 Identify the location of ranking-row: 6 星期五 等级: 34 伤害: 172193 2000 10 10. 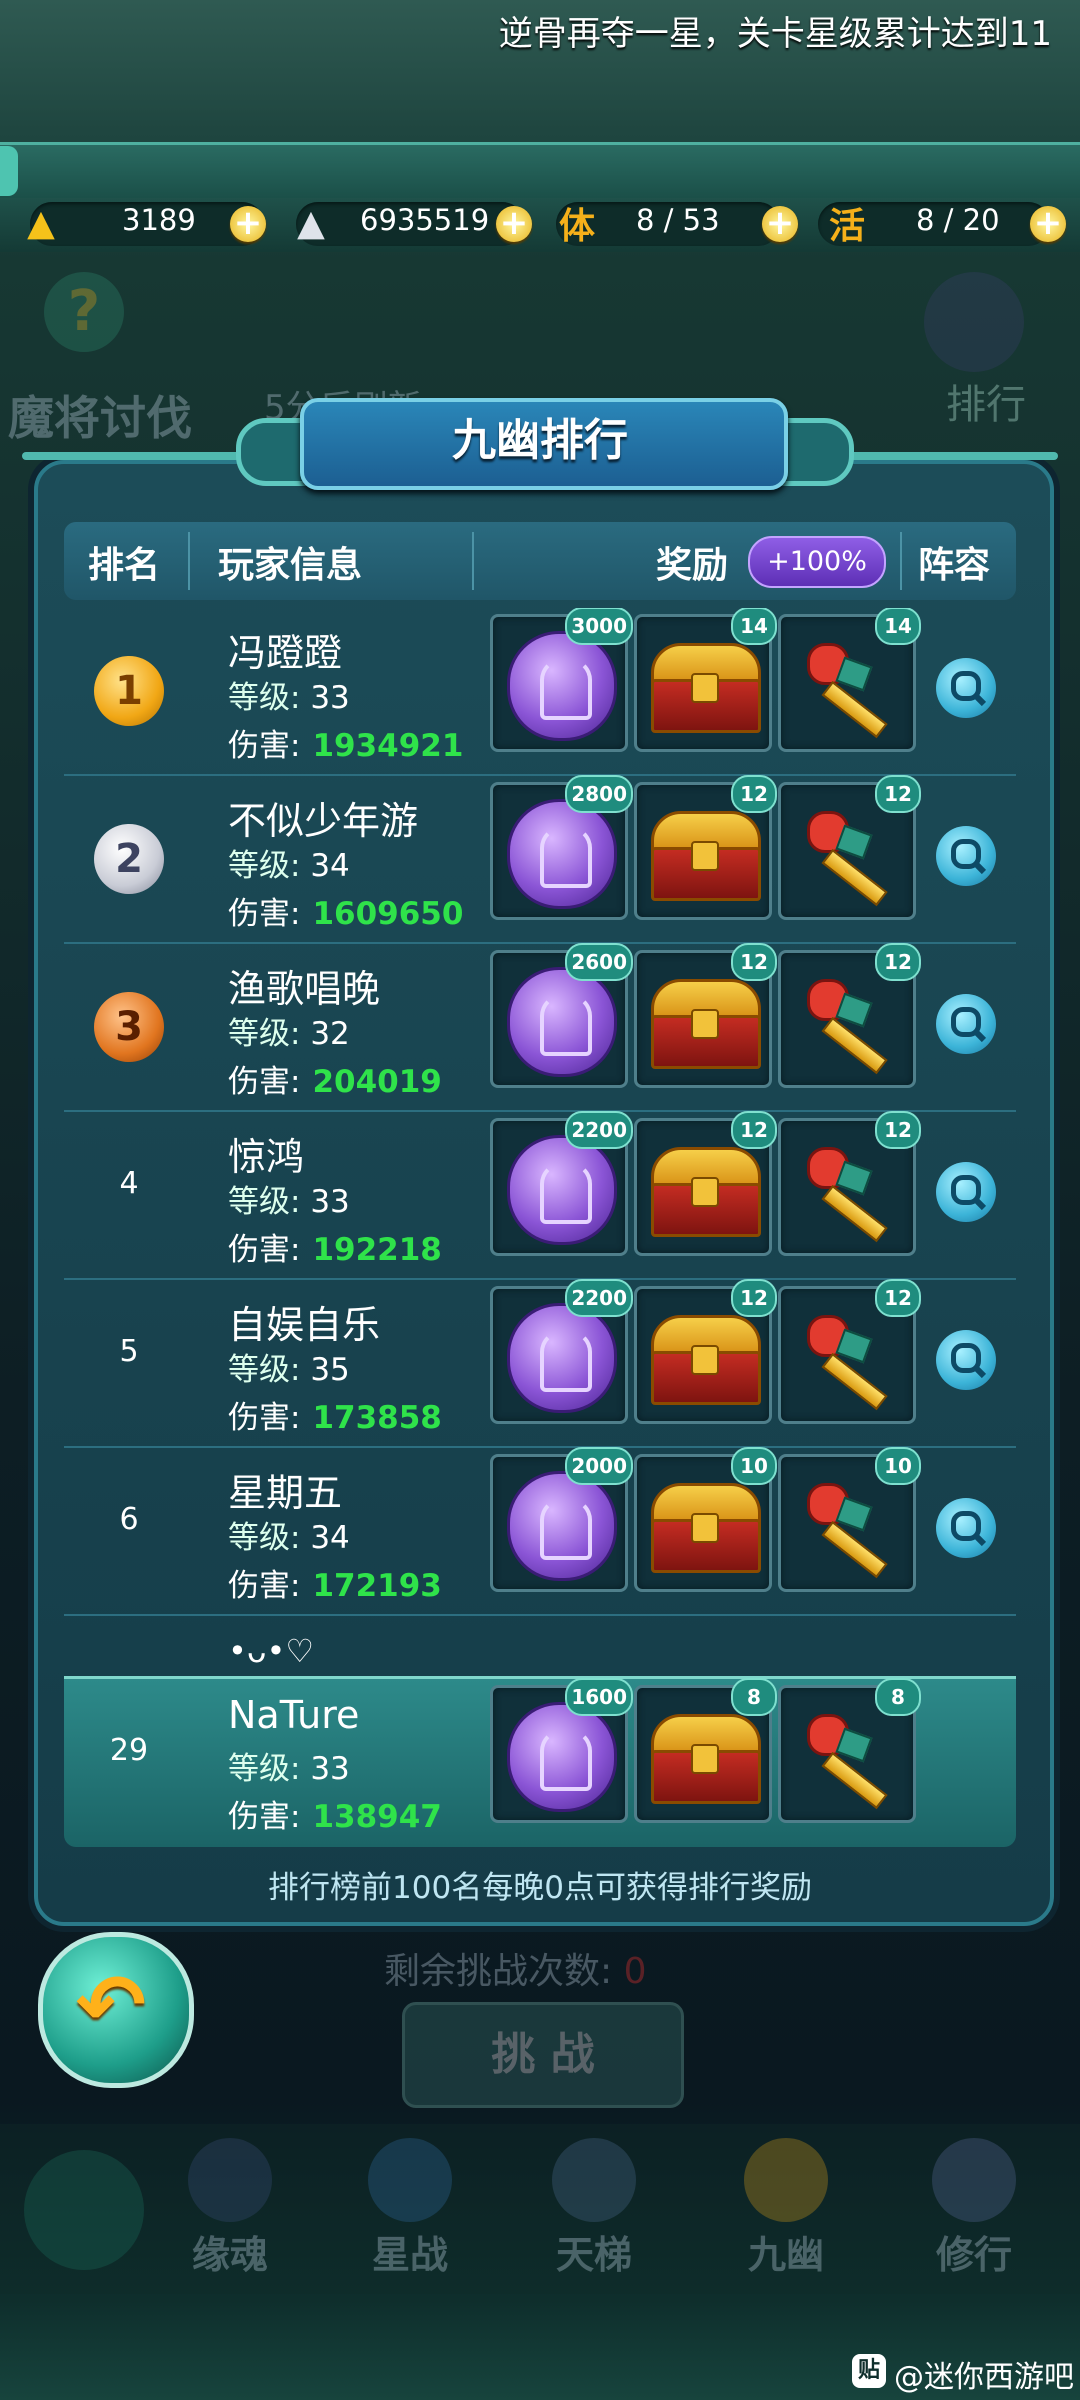
(540, 1531).